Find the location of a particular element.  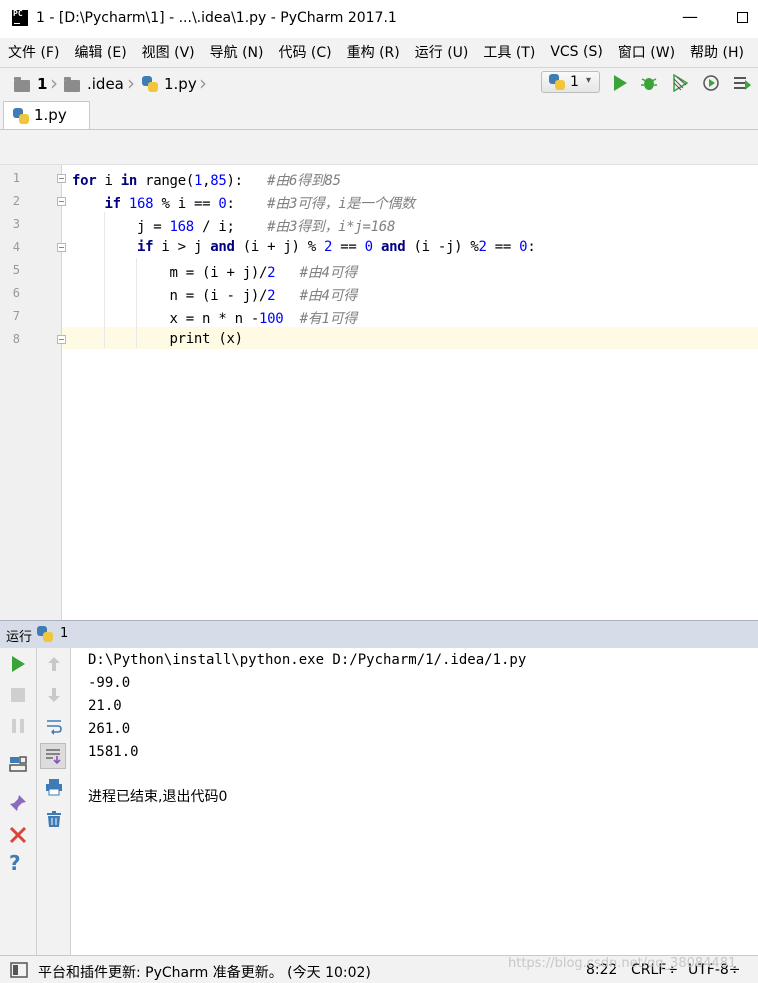

tab-label: 1.py is located at coordinates (50, 115).